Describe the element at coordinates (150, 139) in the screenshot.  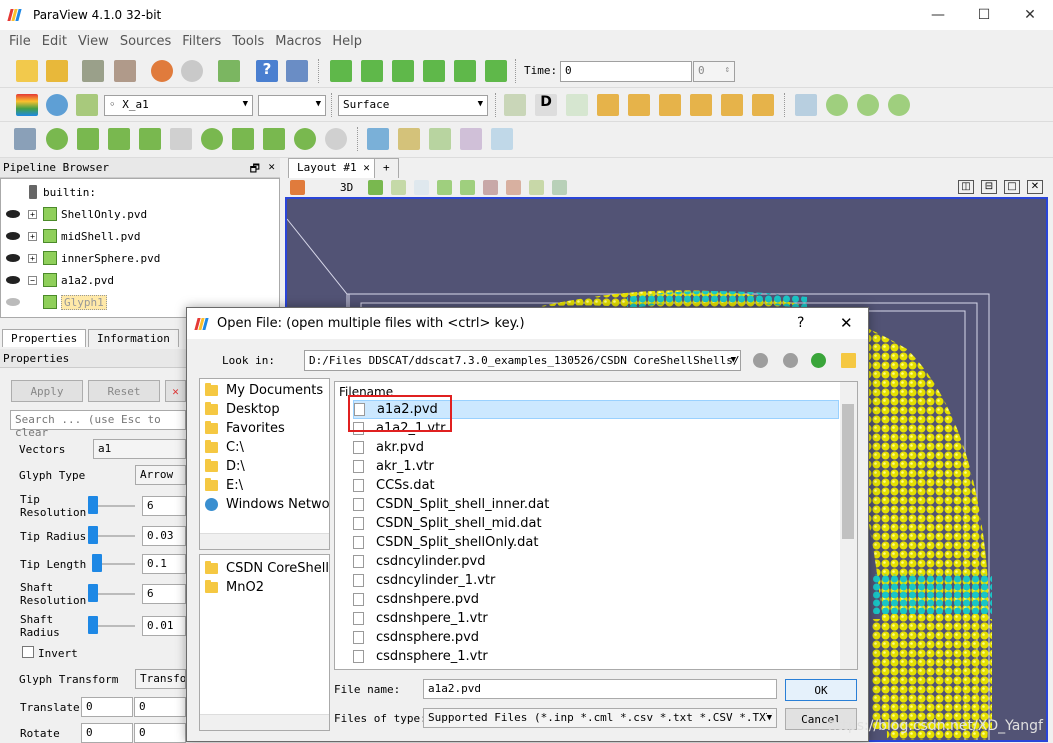
I see `threshold-icon` at that location.